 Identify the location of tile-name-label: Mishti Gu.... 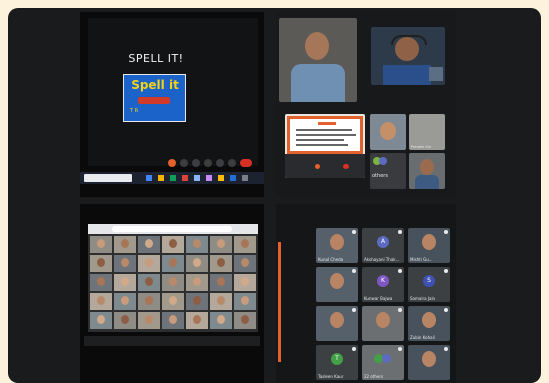
(421, 259).